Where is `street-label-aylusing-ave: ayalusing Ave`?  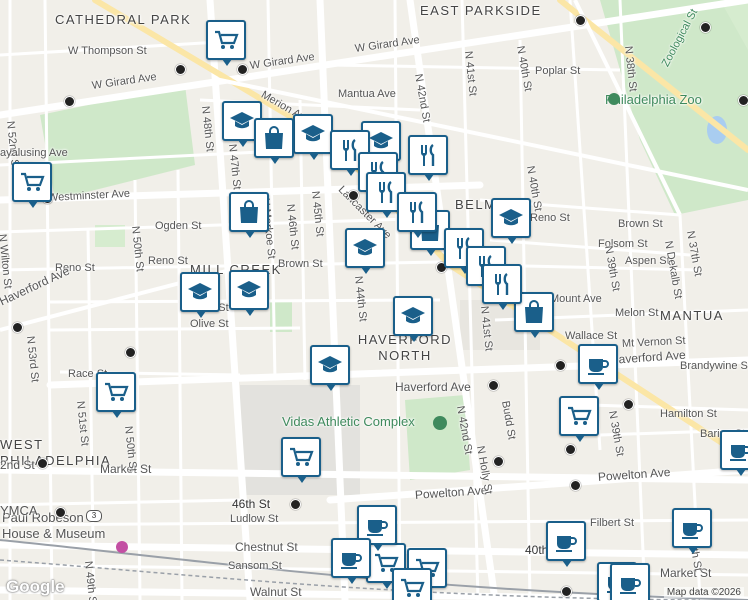
street-label-aylusing-ave: ayalusing Ave is located at coordinates (34, 153).